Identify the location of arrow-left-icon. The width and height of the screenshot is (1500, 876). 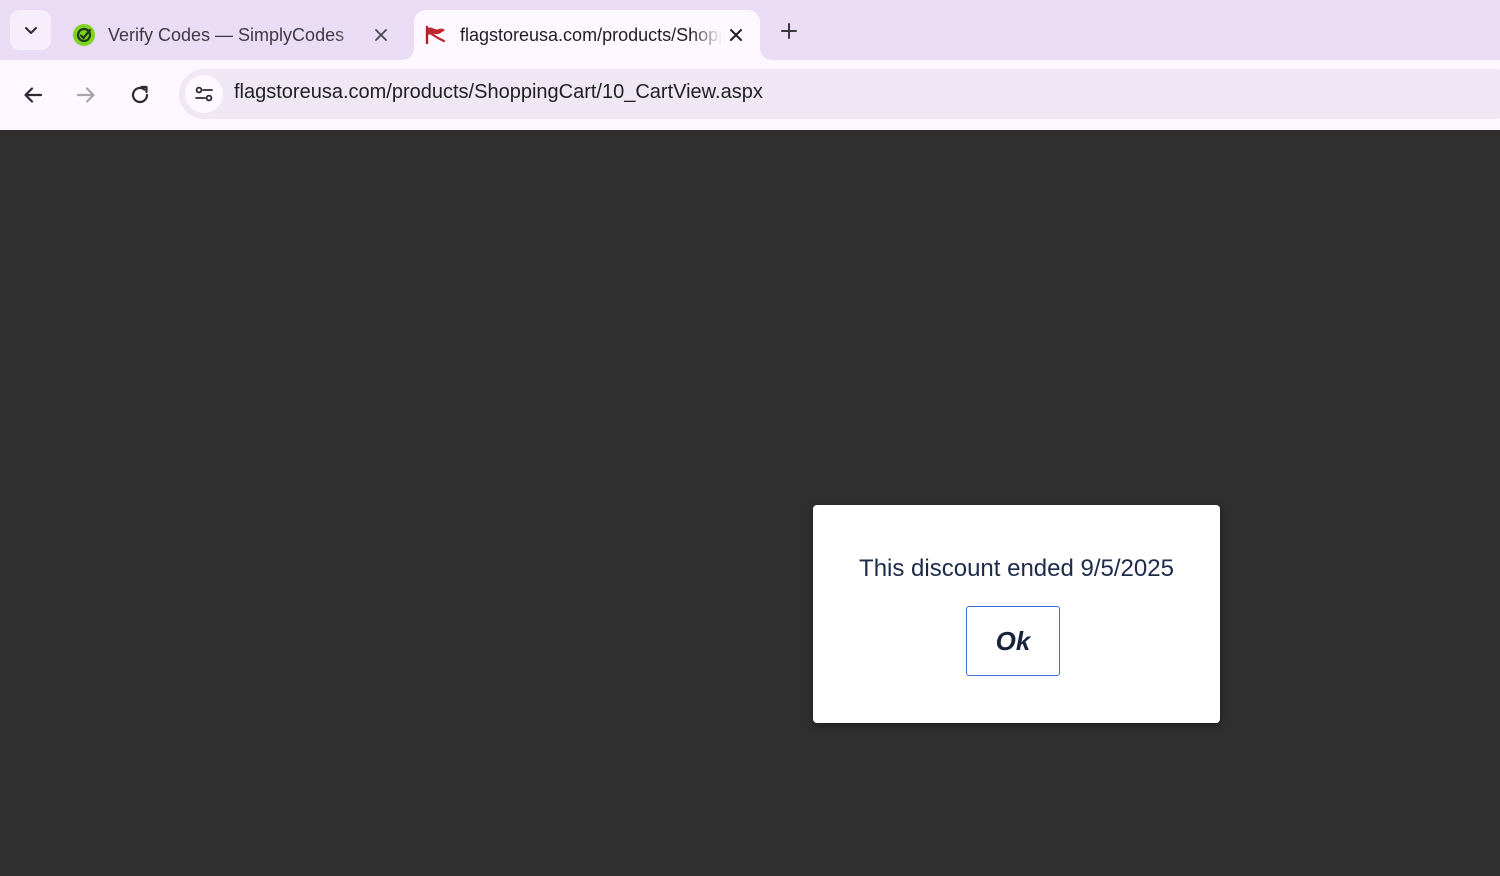
(33, 95).